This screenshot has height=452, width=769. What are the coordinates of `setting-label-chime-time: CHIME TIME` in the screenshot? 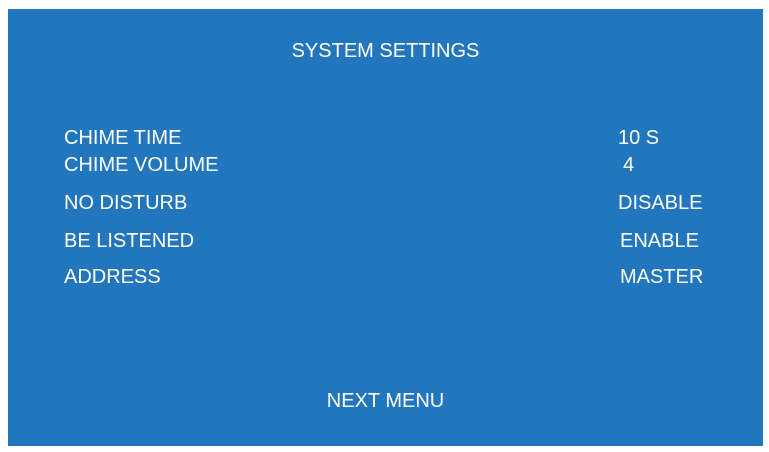 It's located at (123, 138).